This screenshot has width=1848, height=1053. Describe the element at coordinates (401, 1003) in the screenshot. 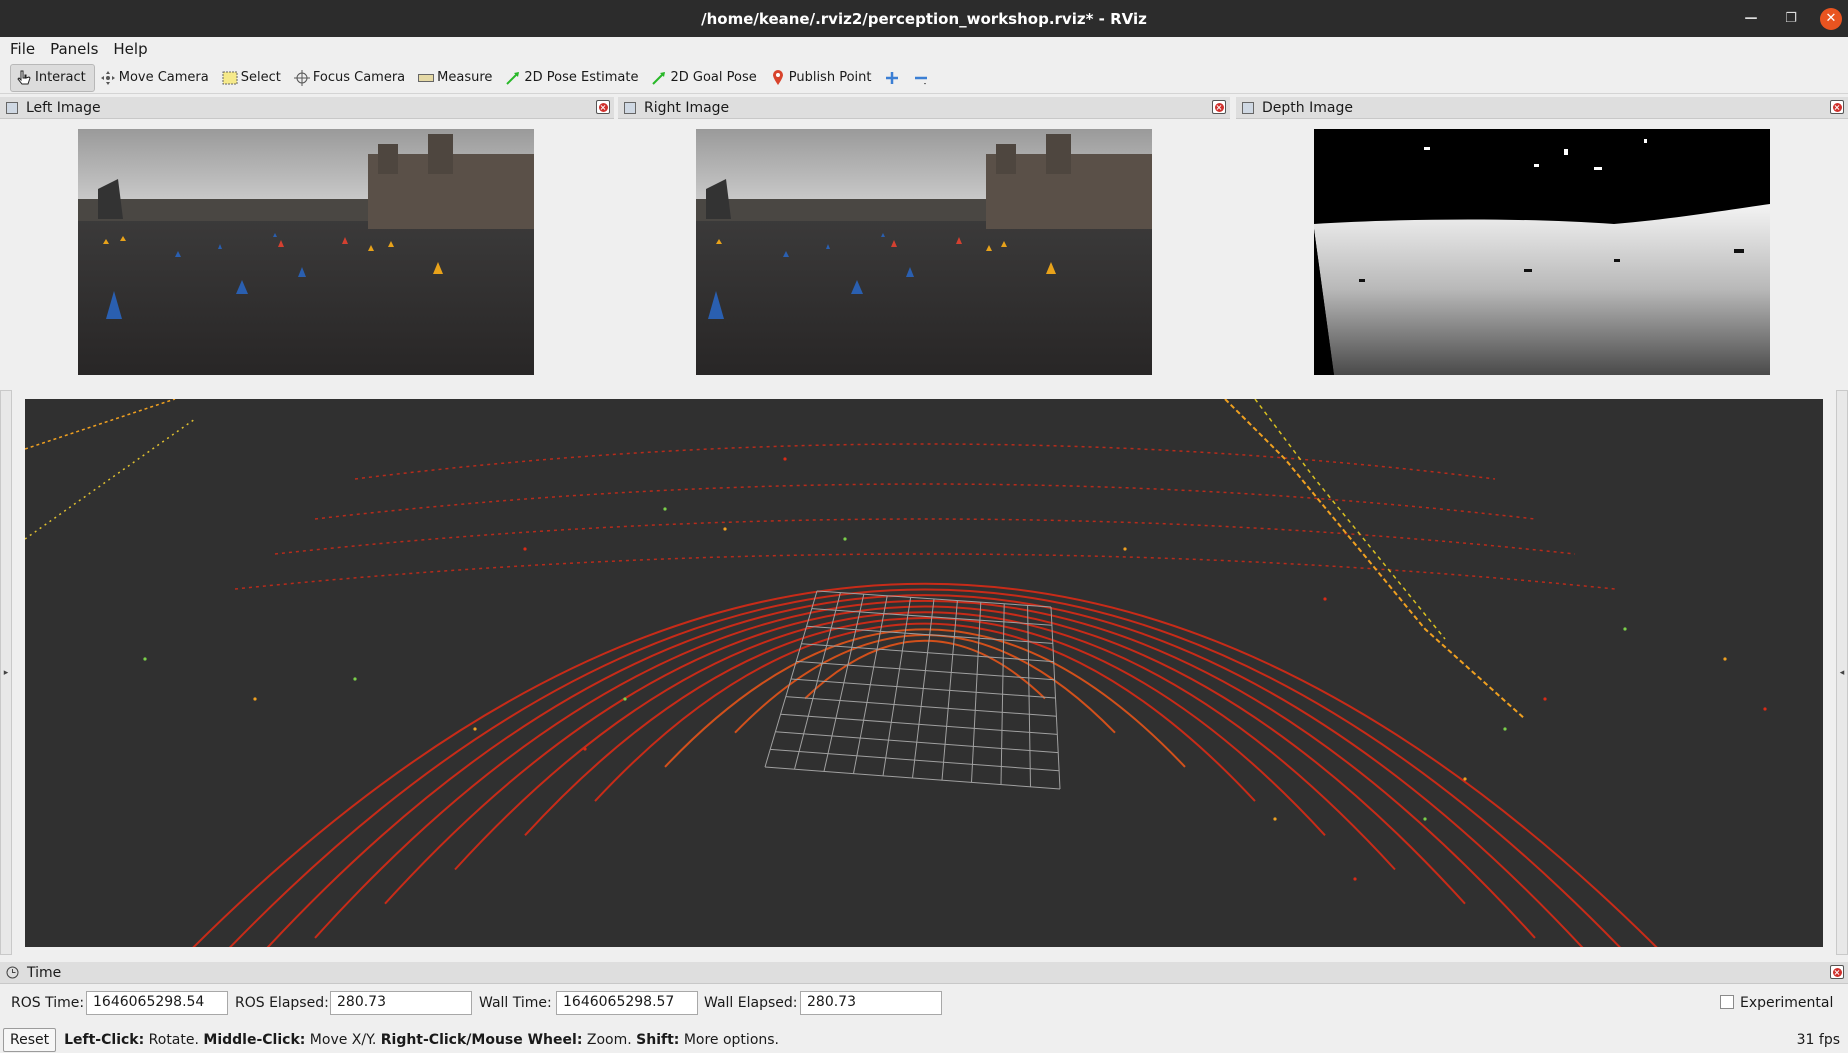

I see `ros-elapsed-field: 280.73` at that location.